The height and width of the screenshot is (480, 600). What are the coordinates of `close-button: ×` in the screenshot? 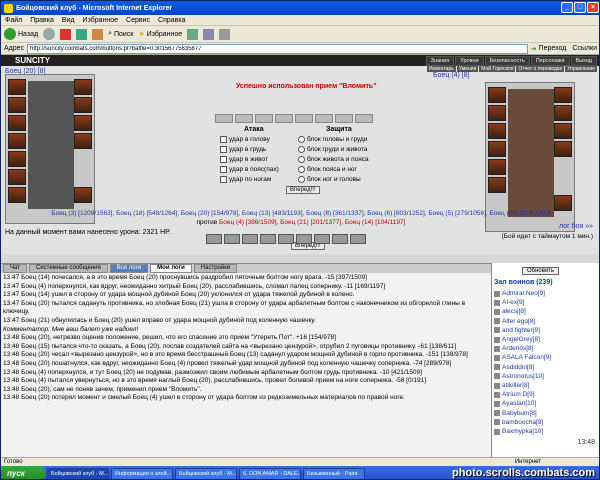 It's located at (593, 7).